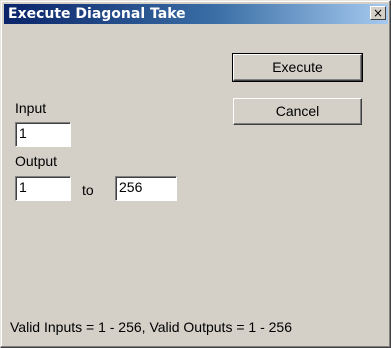 This screenshot has height=348, width=391. I want to click on execute-button: Execute, so click(297, 67).